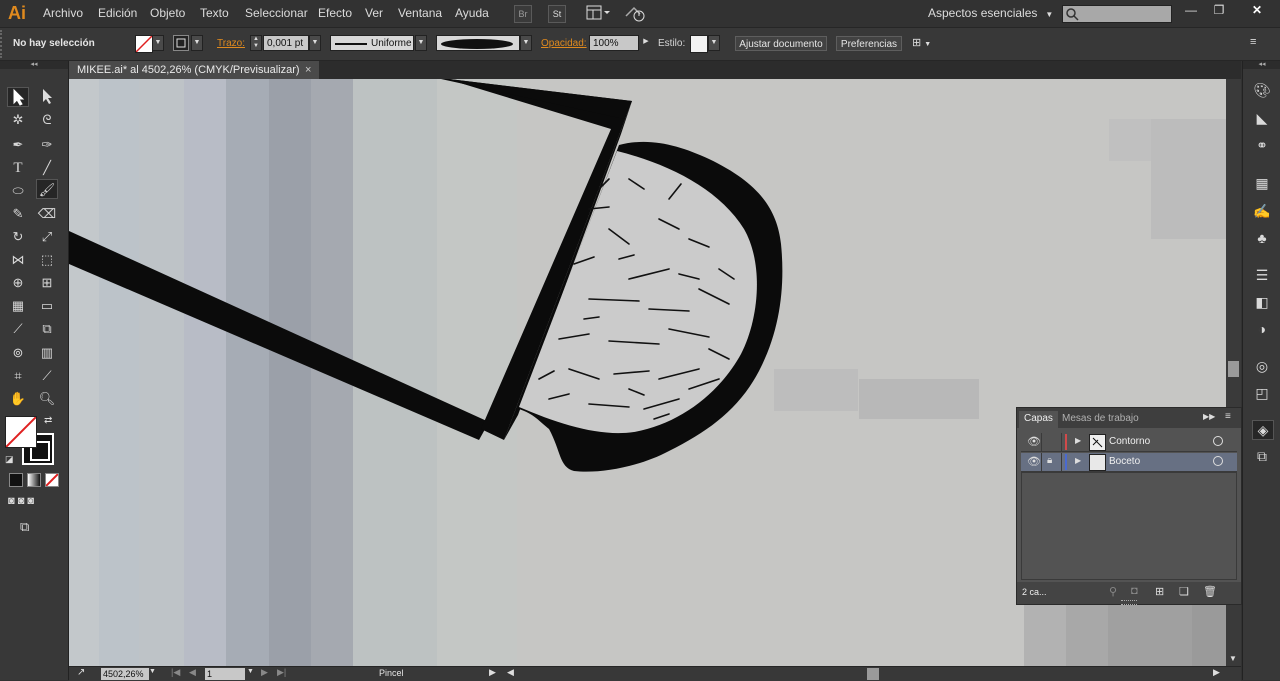 Image resolution: width=1280 pixels, height=681 pixels. What do you see at coordinates (18, 306) in the screenshot?
I see `mesh-tool-icon: ▦` at bounding box center [18, 306].